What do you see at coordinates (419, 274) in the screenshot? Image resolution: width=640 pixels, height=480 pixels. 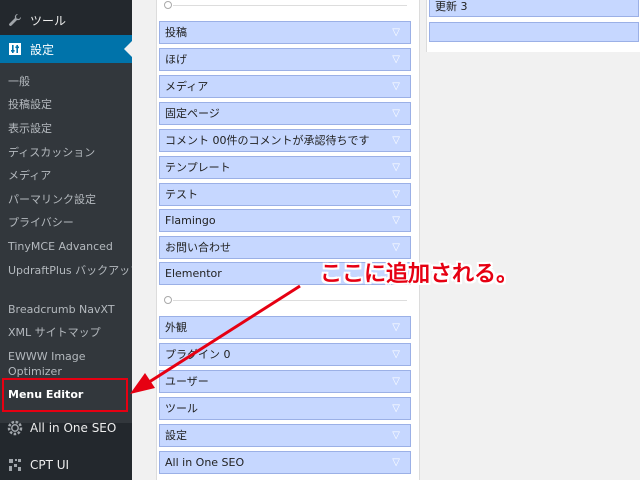 I see `annotation-text: ここに追加される。` at bounding box center [419, 274].